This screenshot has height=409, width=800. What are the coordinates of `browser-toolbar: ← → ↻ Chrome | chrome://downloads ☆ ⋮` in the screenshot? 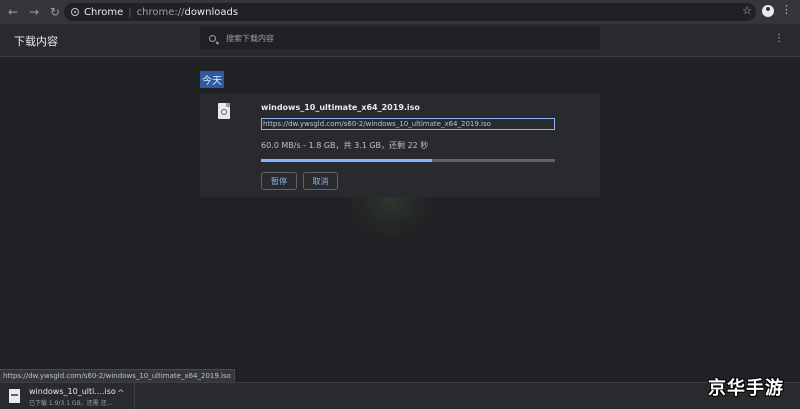 It's located at (400, 12).